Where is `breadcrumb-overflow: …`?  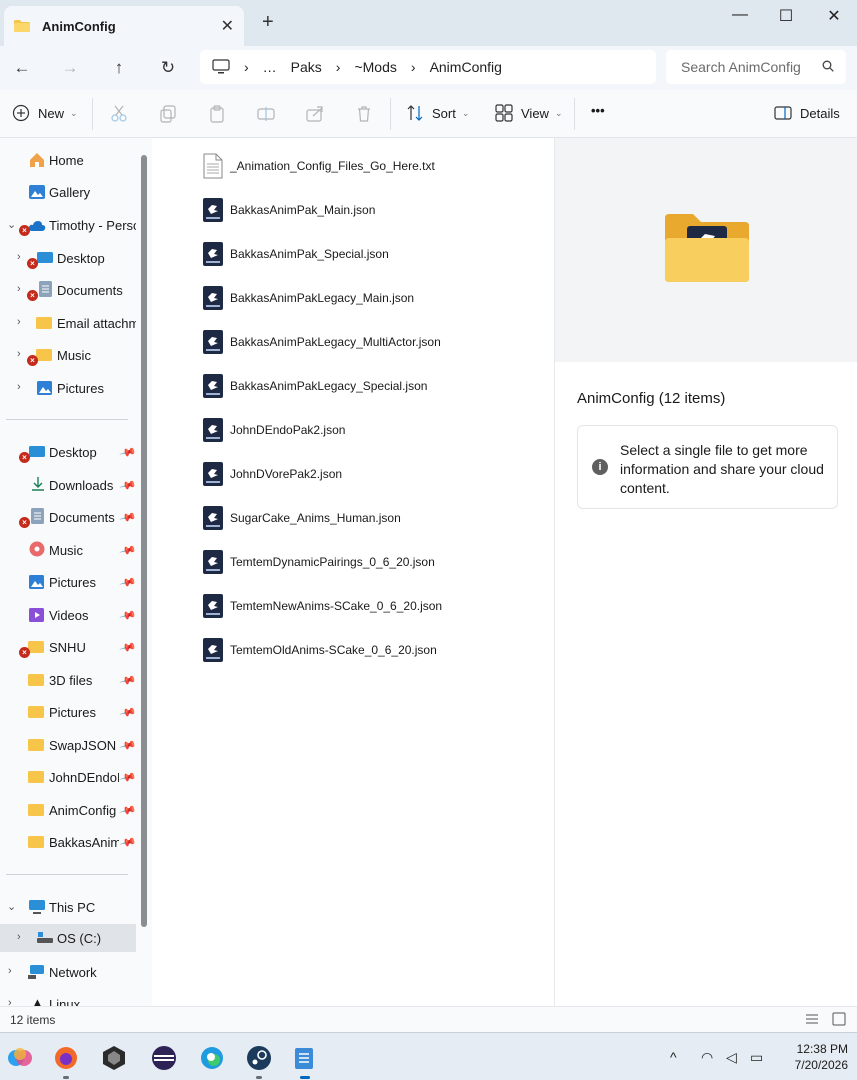 breadcrumb-overflow: … is located at coordinates (270, 67).